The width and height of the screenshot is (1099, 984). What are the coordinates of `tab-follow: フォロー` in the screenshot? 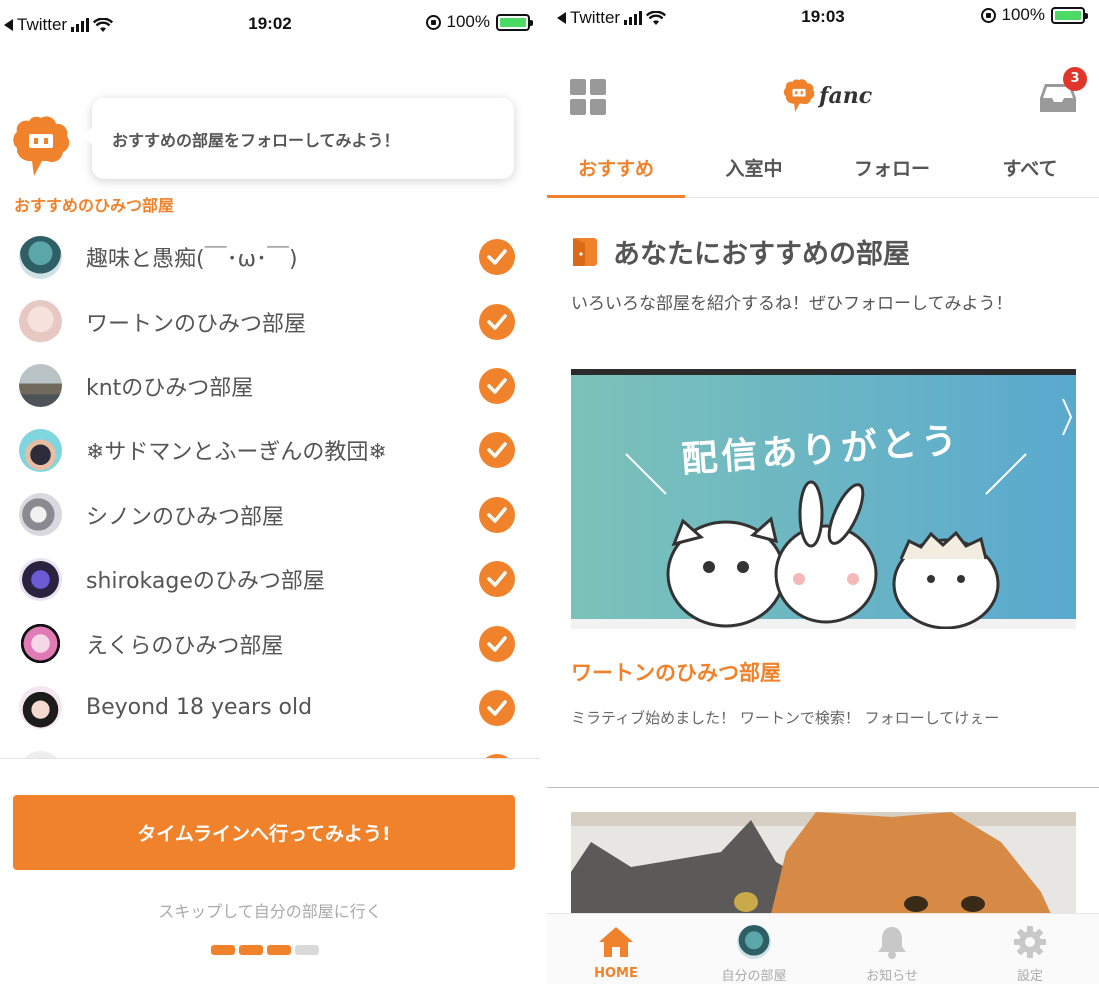 It's located at (892, 168).